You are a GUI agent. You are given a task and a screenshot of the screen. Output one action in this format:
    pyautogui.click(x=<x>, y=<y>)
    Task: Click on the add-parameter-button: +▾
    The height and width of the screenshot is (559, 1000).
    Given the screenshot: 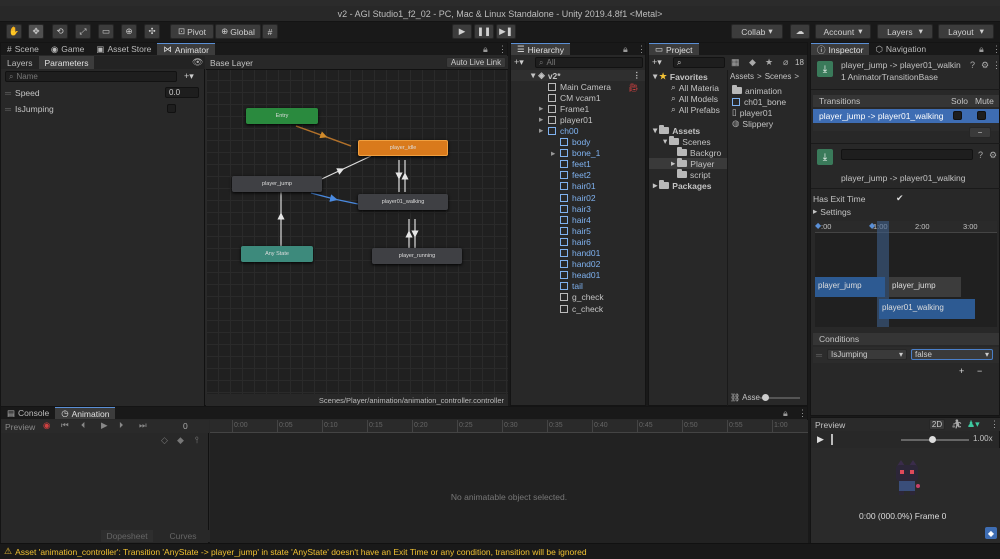 What is the action you would take?
    pyautogui.click(x=189, y=76)
    